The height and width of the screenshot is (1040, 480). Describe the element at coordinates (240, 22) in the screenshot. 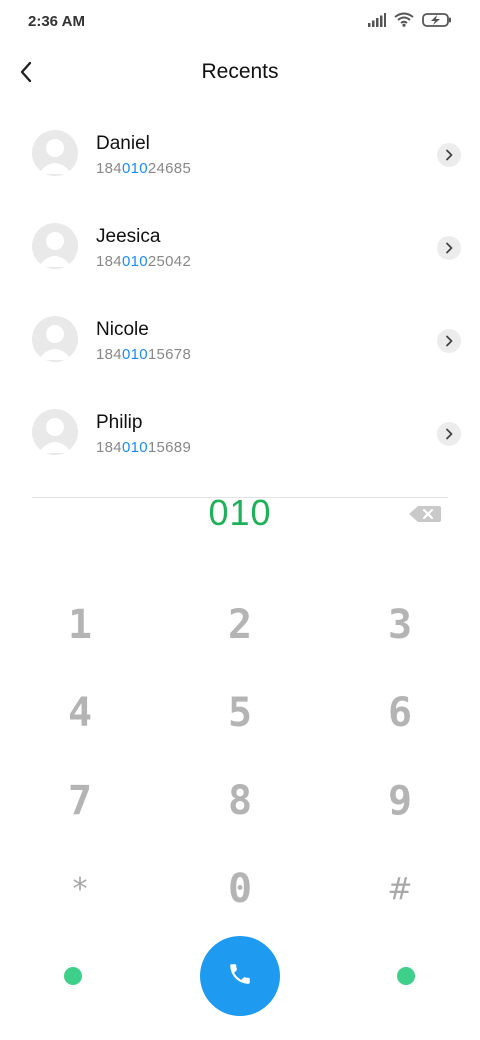

I see `status-bar: 2:36 AM` at that location.